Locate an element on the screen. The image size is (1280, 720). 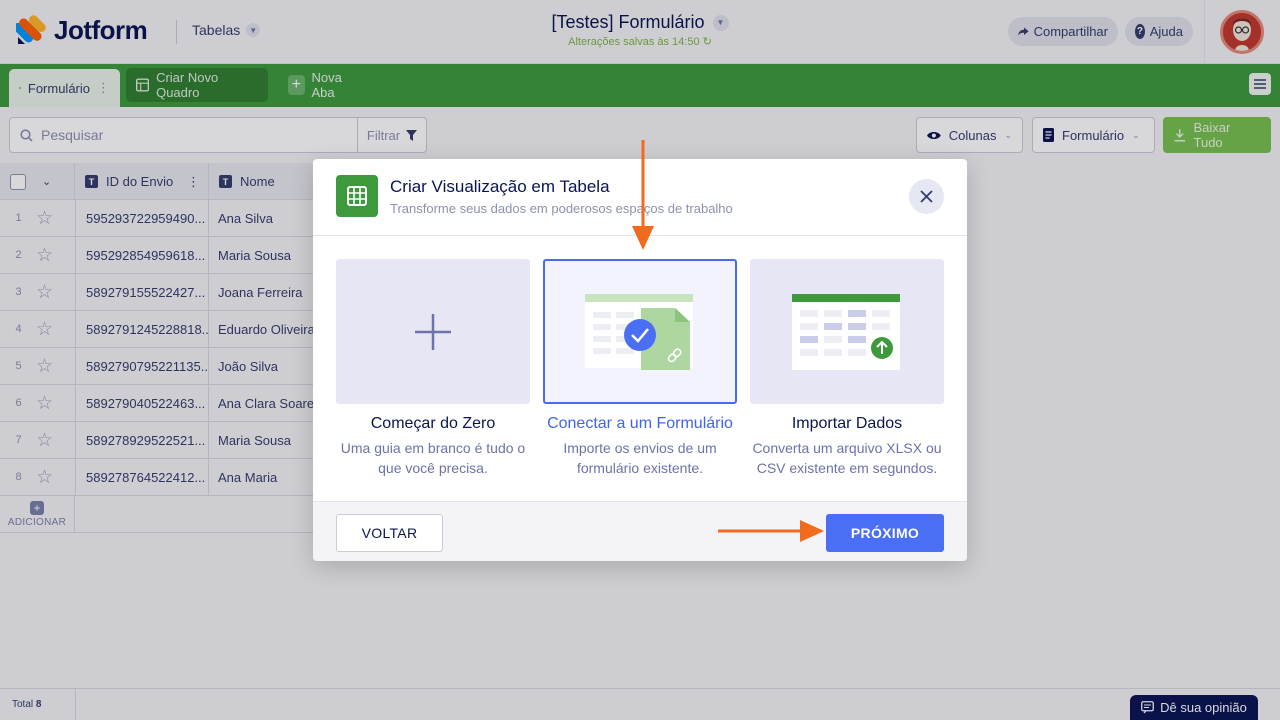
import-data-illustration is located at coordinates (846, 331).